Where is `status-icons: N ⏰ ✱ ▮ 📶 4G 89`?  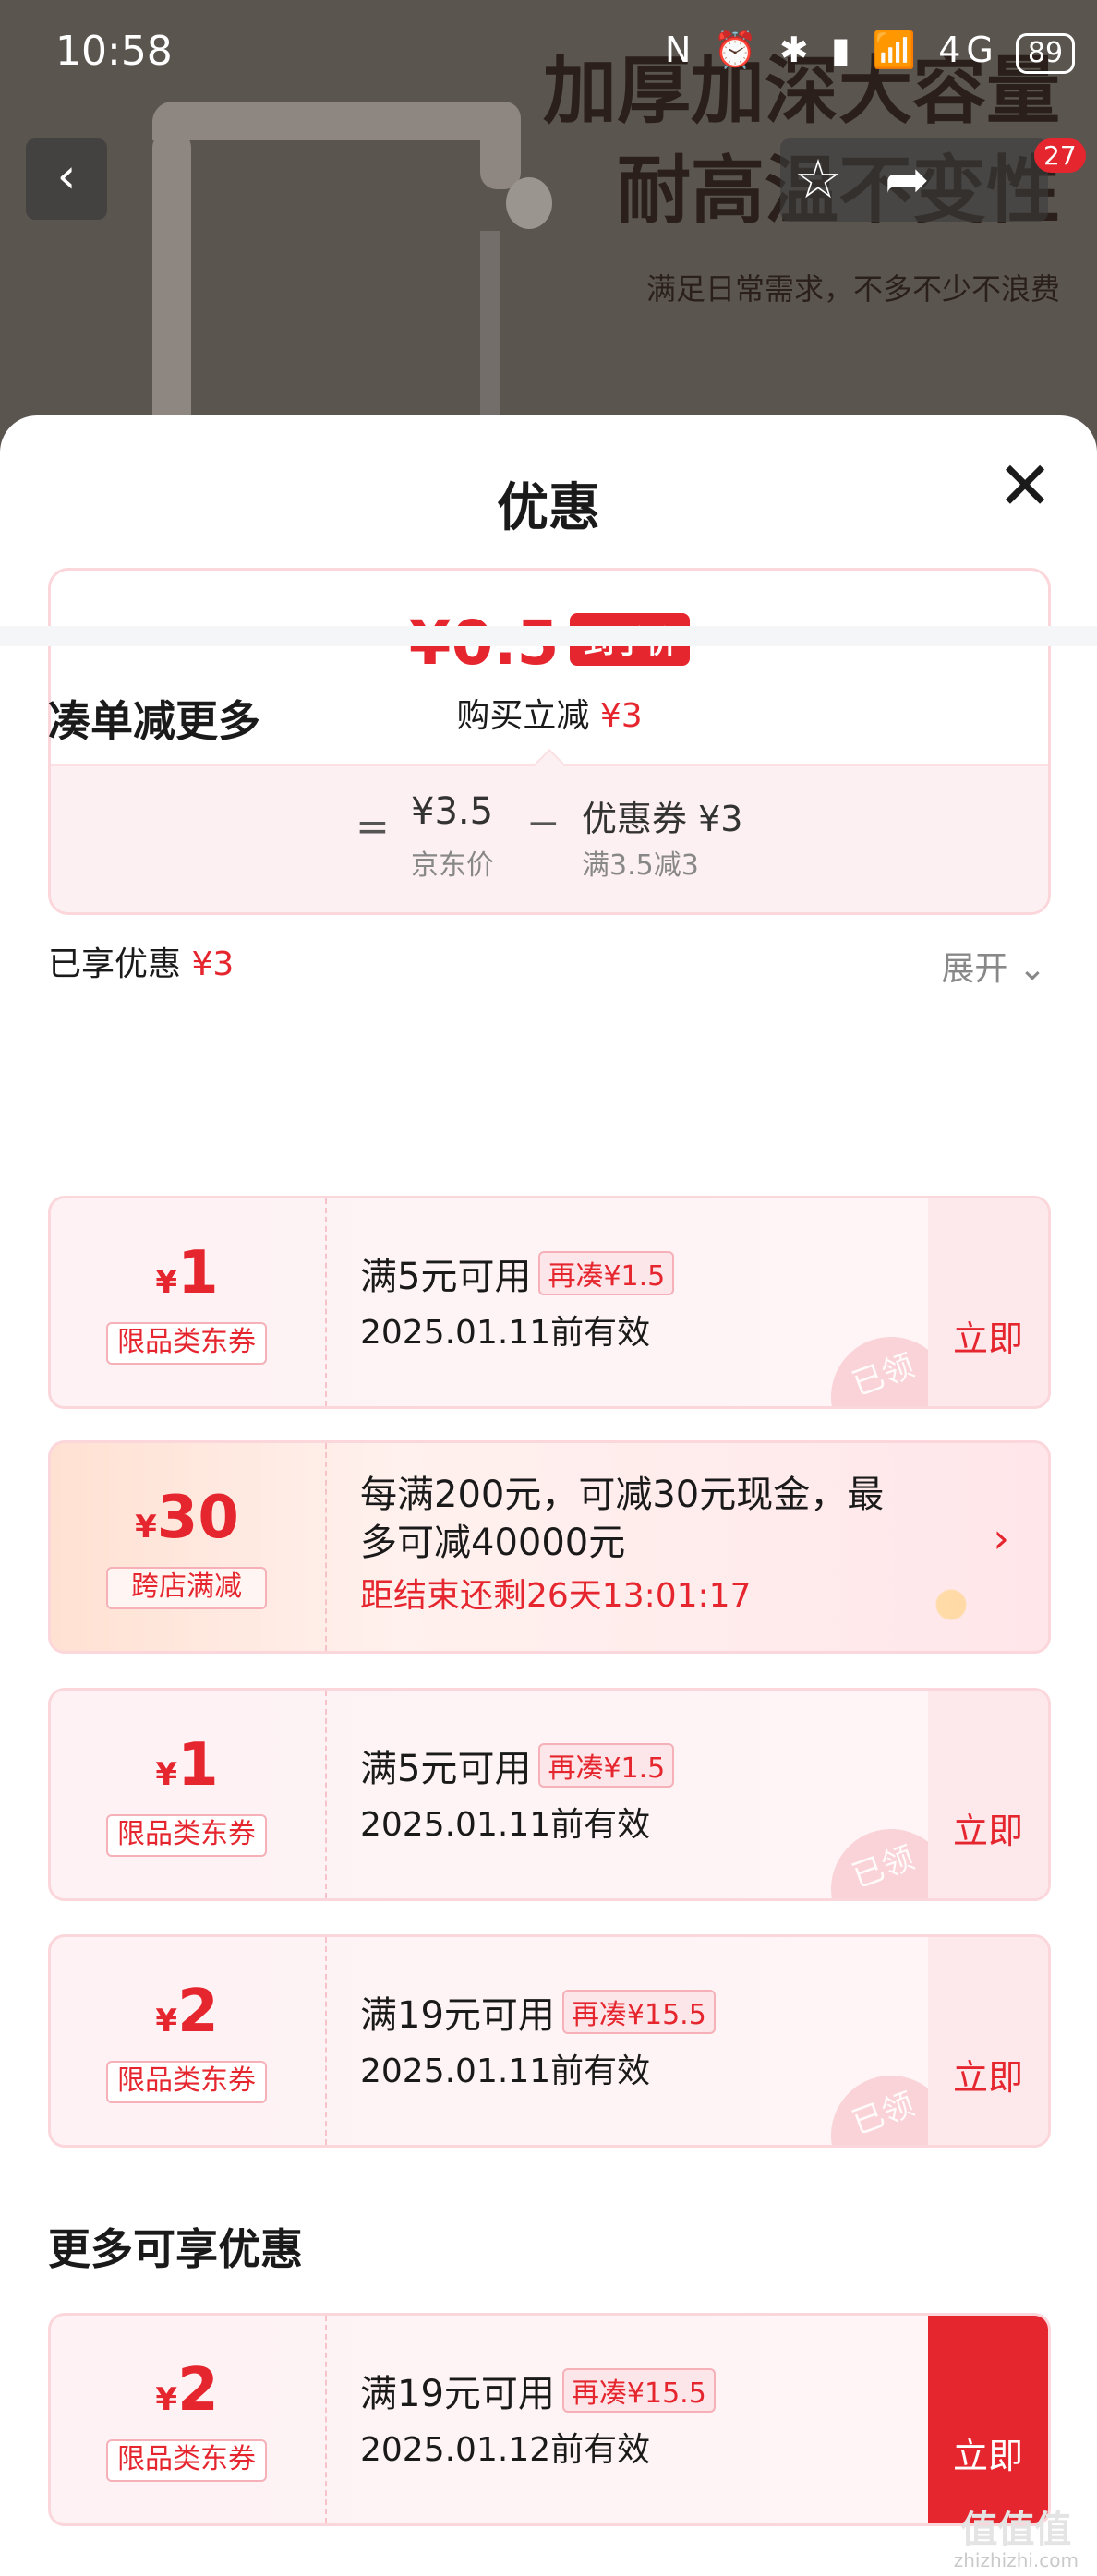
status-icons: N ⏰ ✱ ▮ 📶 4G 89 is located at coordinates (870, 52).